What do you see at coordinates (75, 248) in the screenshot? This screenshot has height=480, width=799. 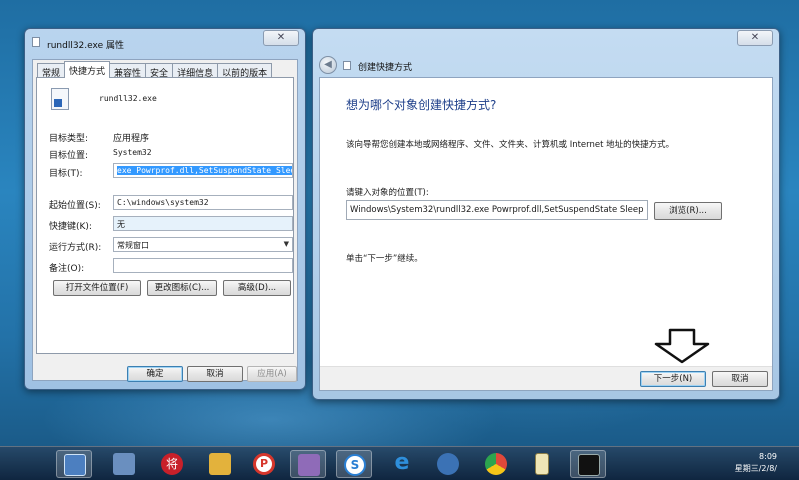 I see `run-label: 运行方式(R):` at bounding box center [75, 248].